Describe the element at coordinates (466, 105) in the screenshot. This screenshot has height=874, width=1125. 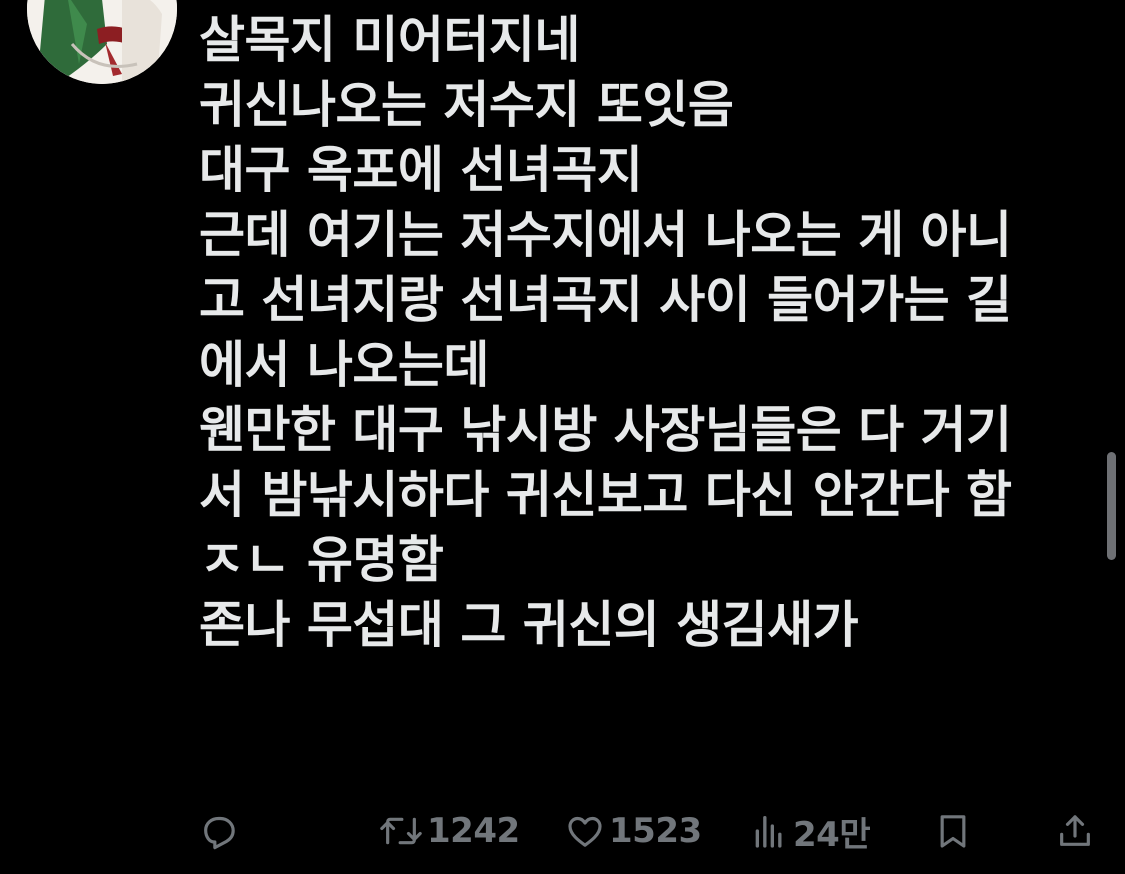
I see `tweet-line: 귀신나오는 저수지 또잇음` at that location.